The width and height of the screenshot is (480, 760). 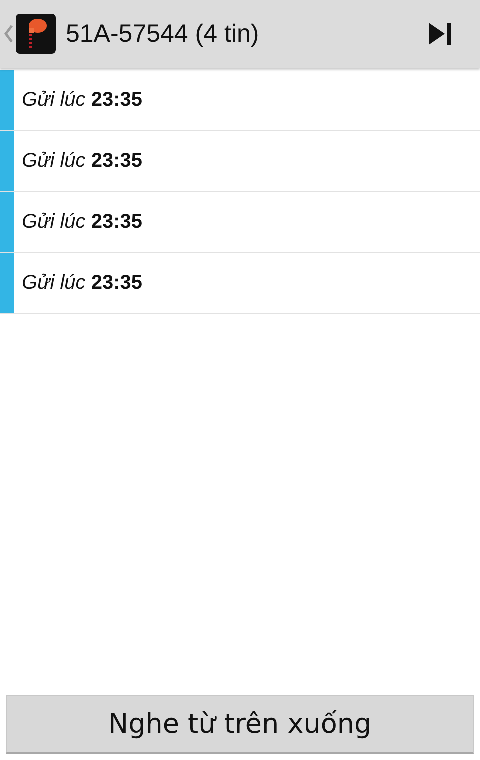 What do you see at coordinates (36, 34) in the screenshot?
I see `app-logo-icon` at bounding box center [36, 34].